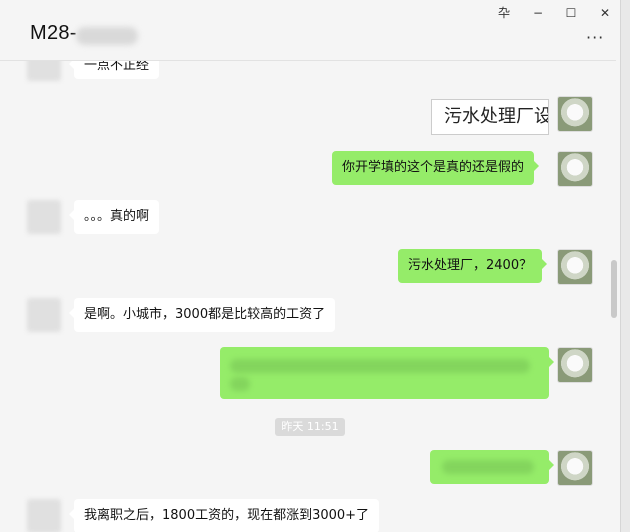  Describe the element at coordinates (625, 266) in the screenshot. I see `background-window-edge` at that location.